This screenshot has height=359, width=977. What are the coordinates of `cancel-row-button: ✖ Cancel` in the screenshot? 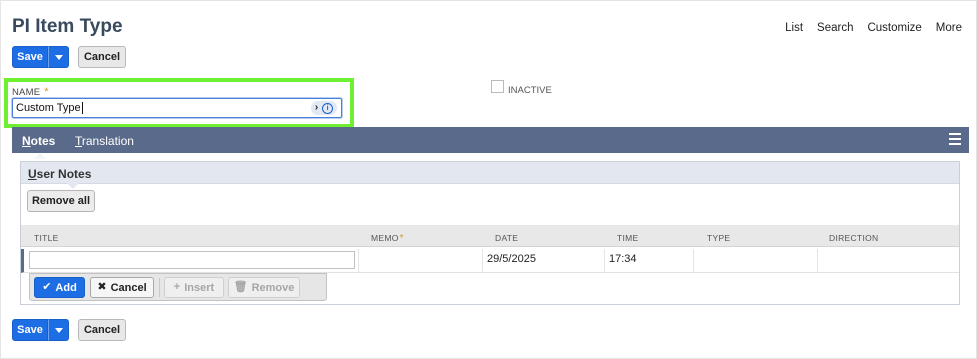 It's located at (122, 287).